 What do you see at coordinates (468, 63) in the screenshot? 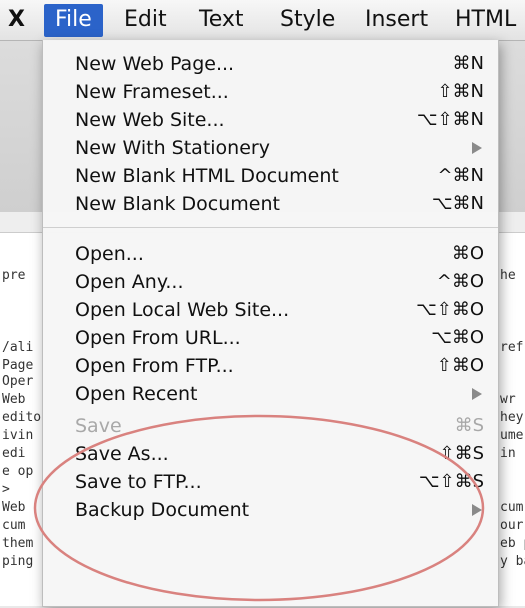
I see `menu-item-shortcut: ⌘N` at bounding box center [468, 63].